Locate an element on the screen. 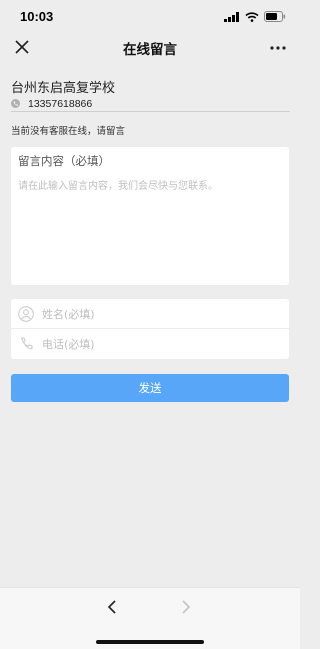 The height and width of the screenshot is (649, 320). status-icons is located at coordinates (255, 16).